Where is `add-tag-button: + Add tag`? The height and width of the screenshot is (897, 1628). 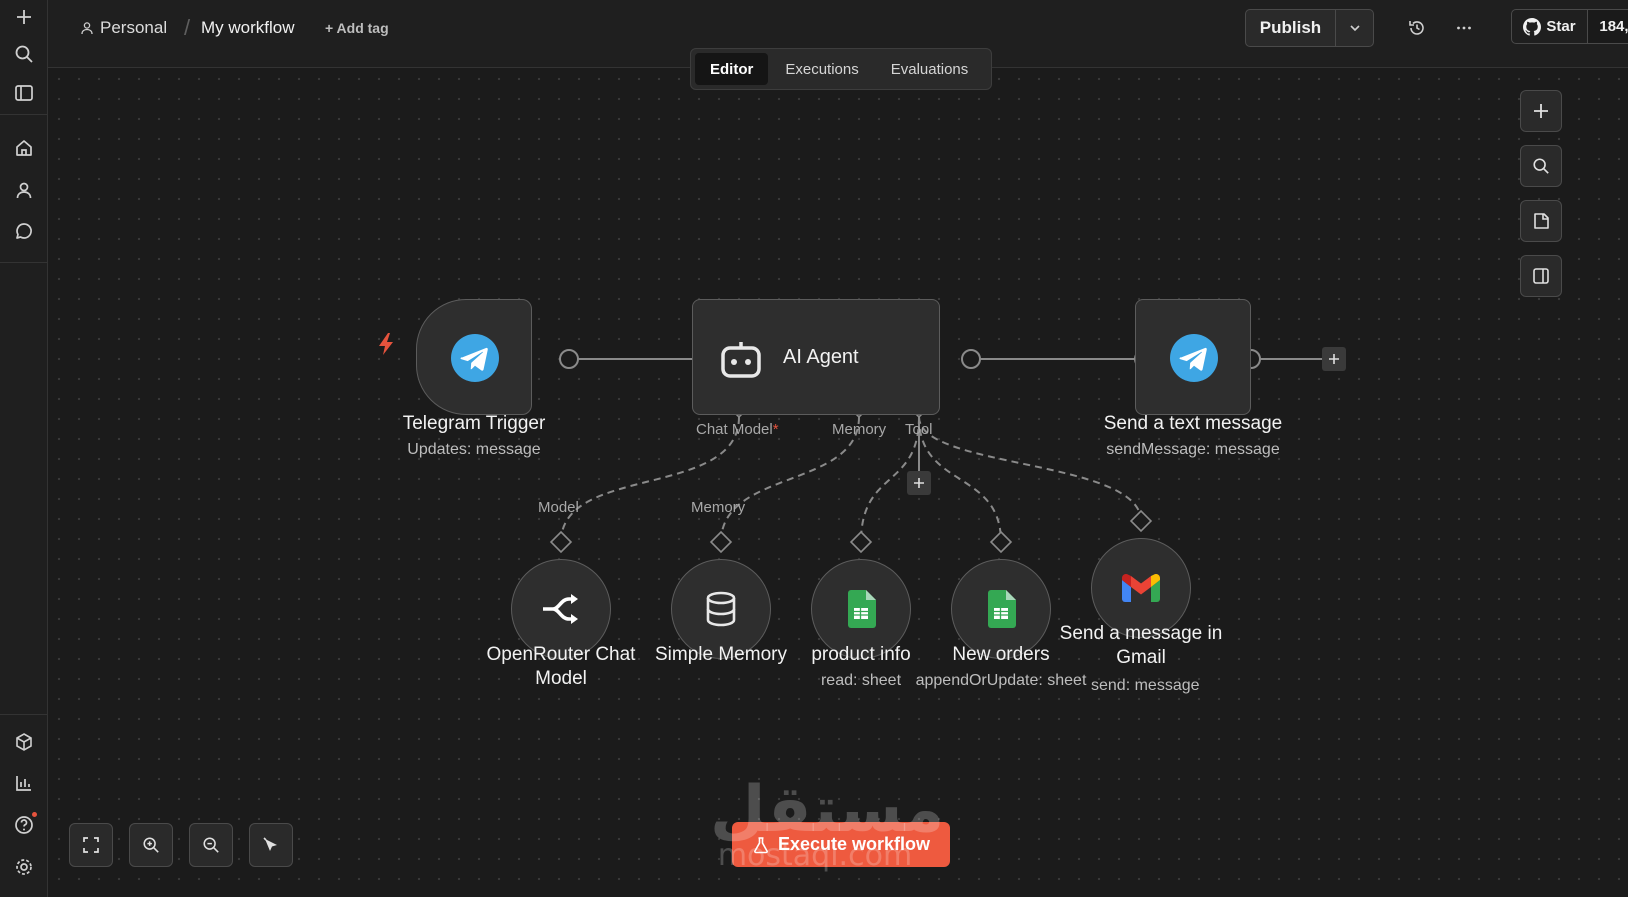 add-tag-button: + Add tag is located at coordinates (357, 28).